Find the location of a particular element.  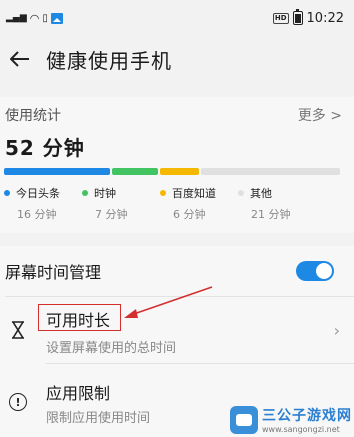

wifi-icon: ◠ is located at coordinates (34, 18).